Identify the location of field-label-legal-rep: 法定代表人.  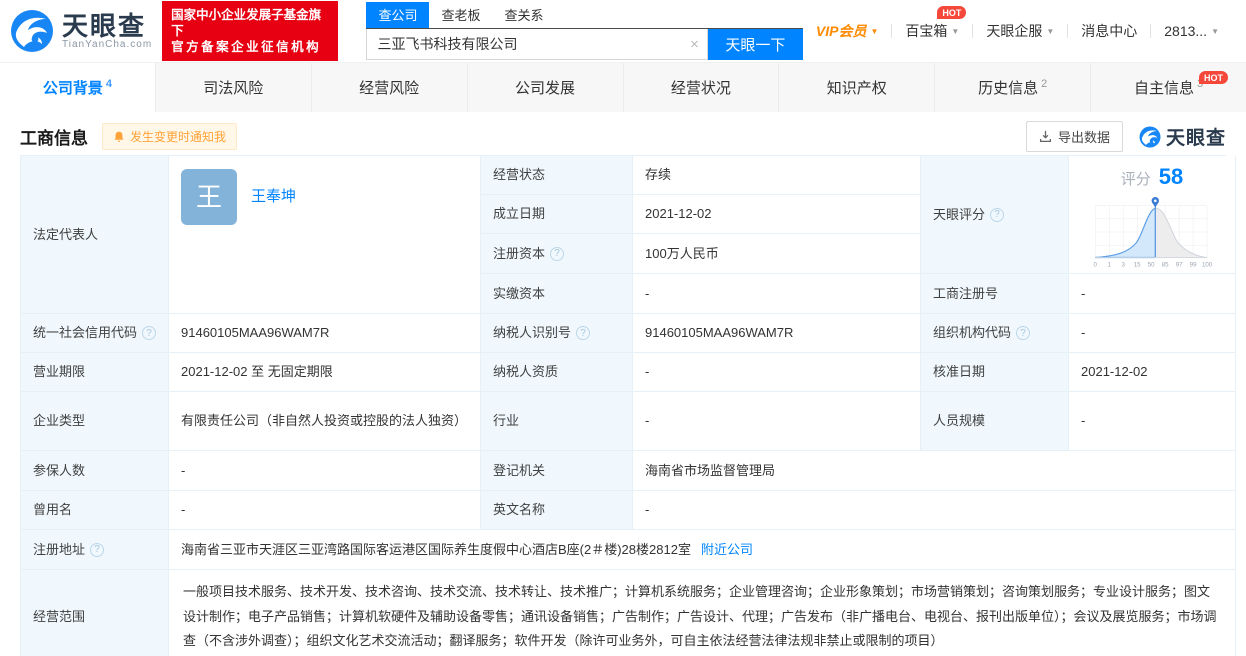
(95, 235).